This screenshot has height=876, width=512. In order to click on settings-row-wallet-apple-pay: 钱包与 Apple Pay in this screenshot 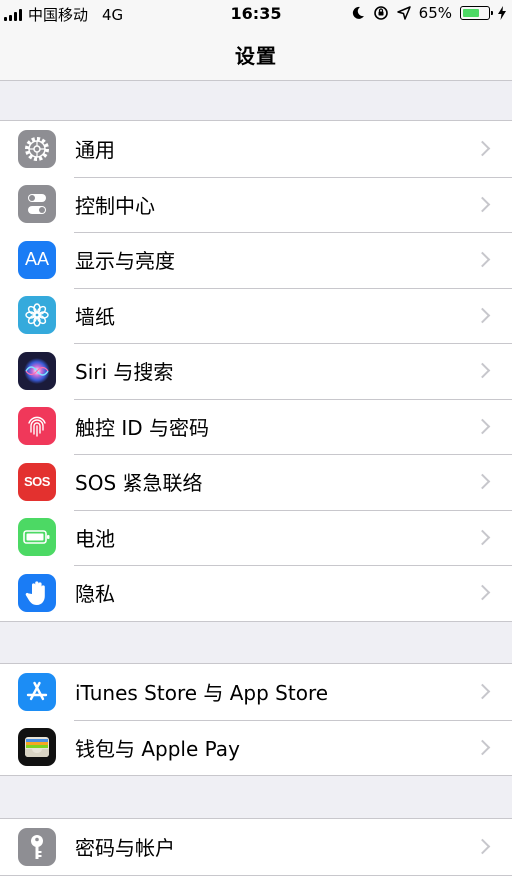, I will do `click(256, 747)`.